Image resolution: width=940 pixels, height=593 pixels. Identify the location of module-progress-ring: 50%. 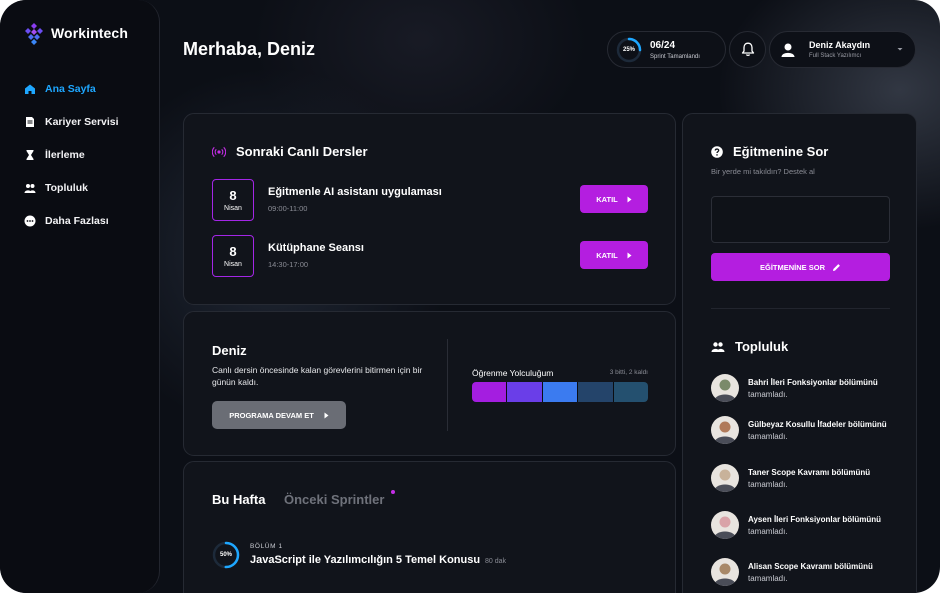
(226, 555).